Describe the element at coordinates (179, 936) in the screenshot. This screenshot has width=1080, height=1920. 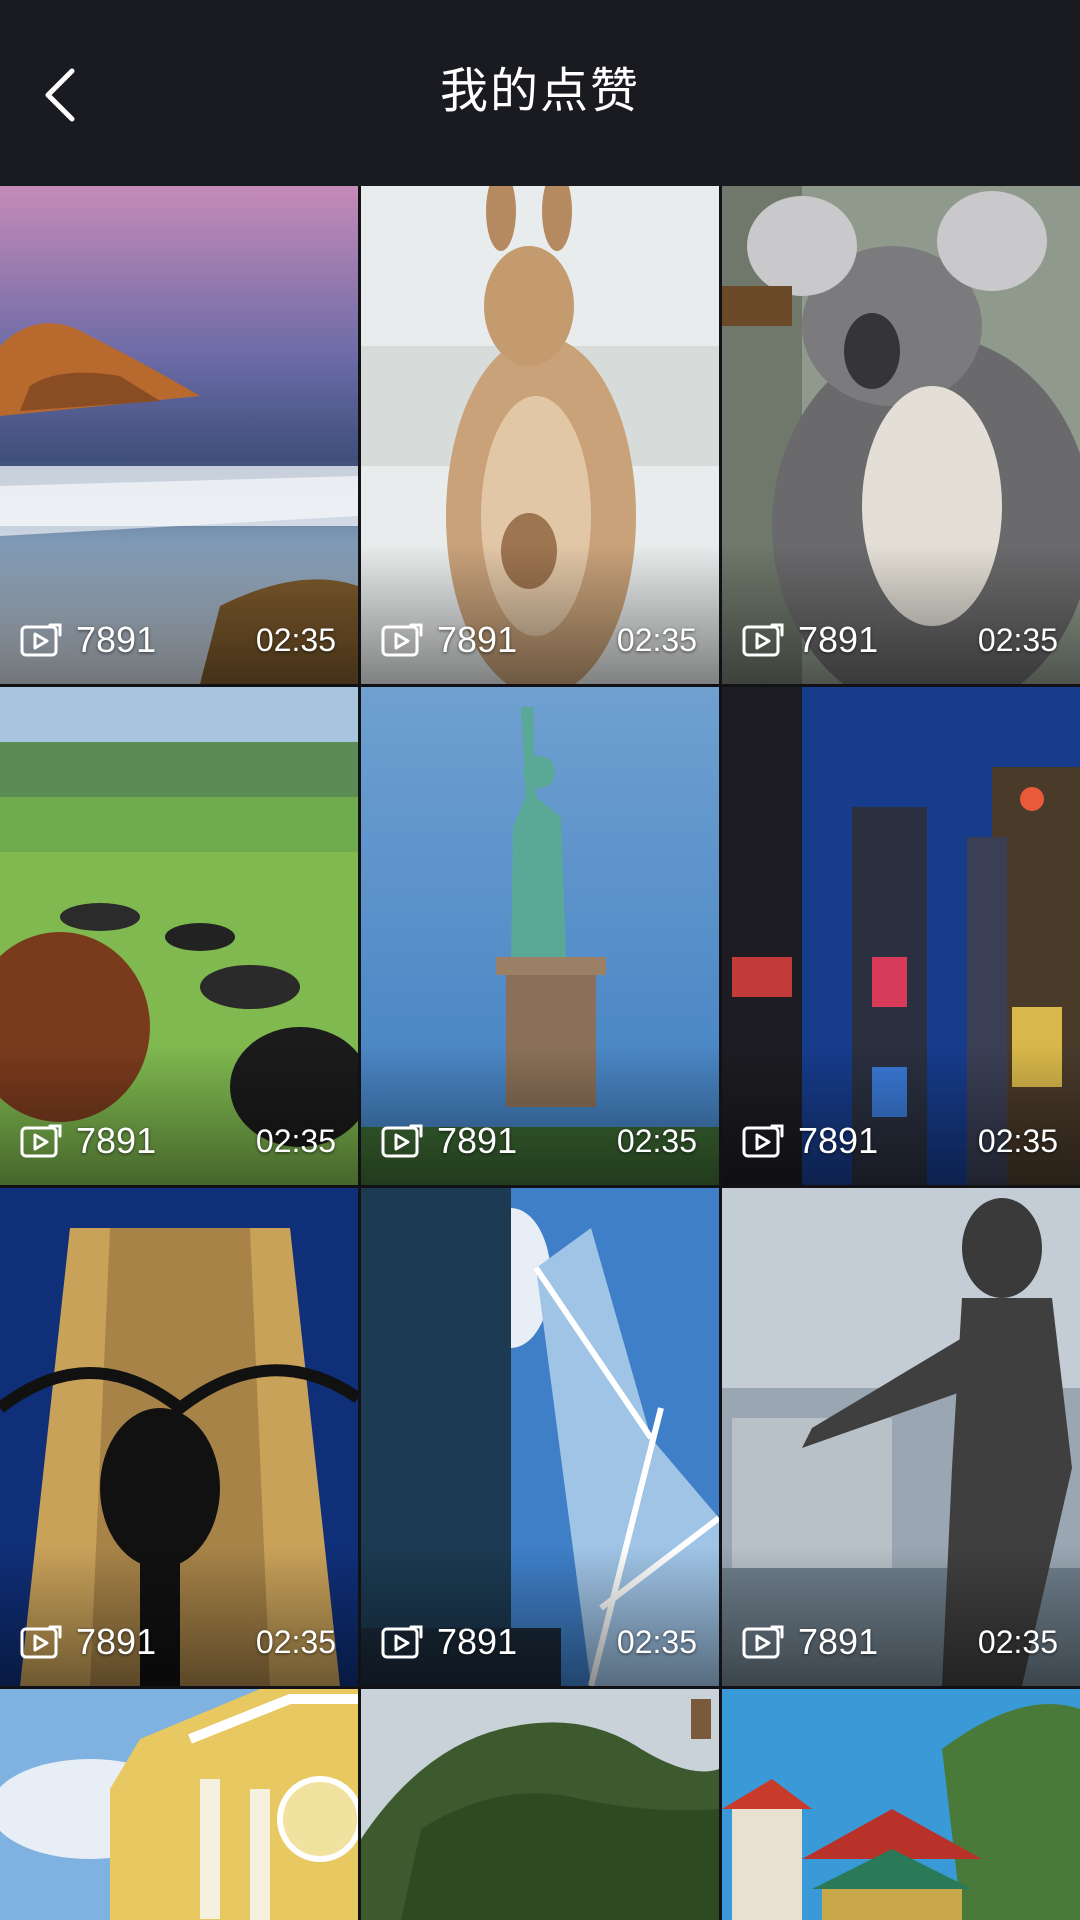
I see `video-tile-cows: 7891 02:35` at that location.